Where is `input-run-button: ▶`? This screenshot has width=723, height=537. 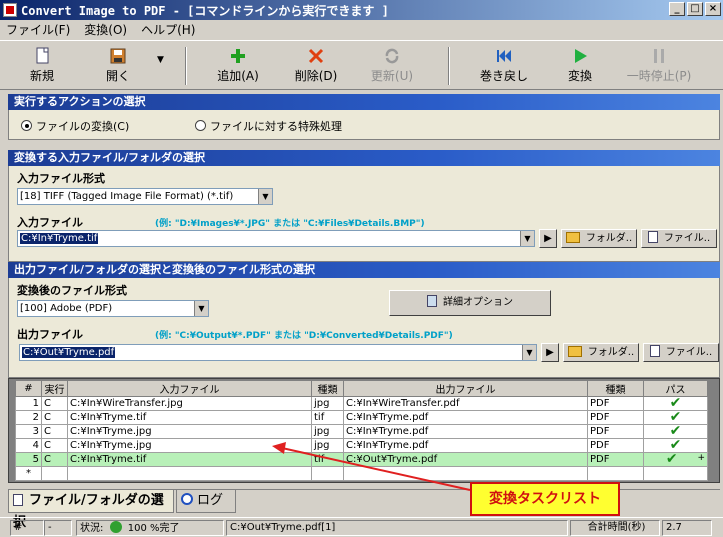
input-run-button: ▶ is located at coordinates (548, 238).